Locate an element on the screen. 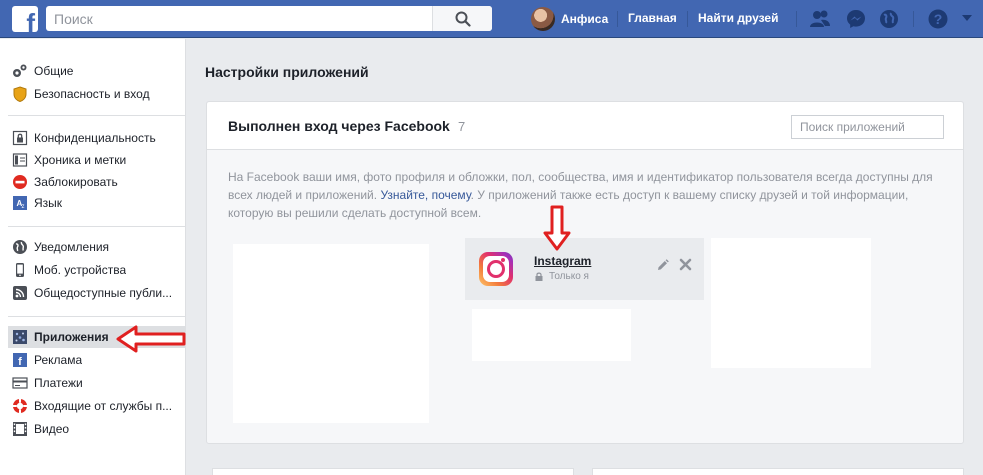 Image resolution: width=983 pixels, height=475 pixels. sidebar-item-videos: Видео is located at coordinates (97, 429).